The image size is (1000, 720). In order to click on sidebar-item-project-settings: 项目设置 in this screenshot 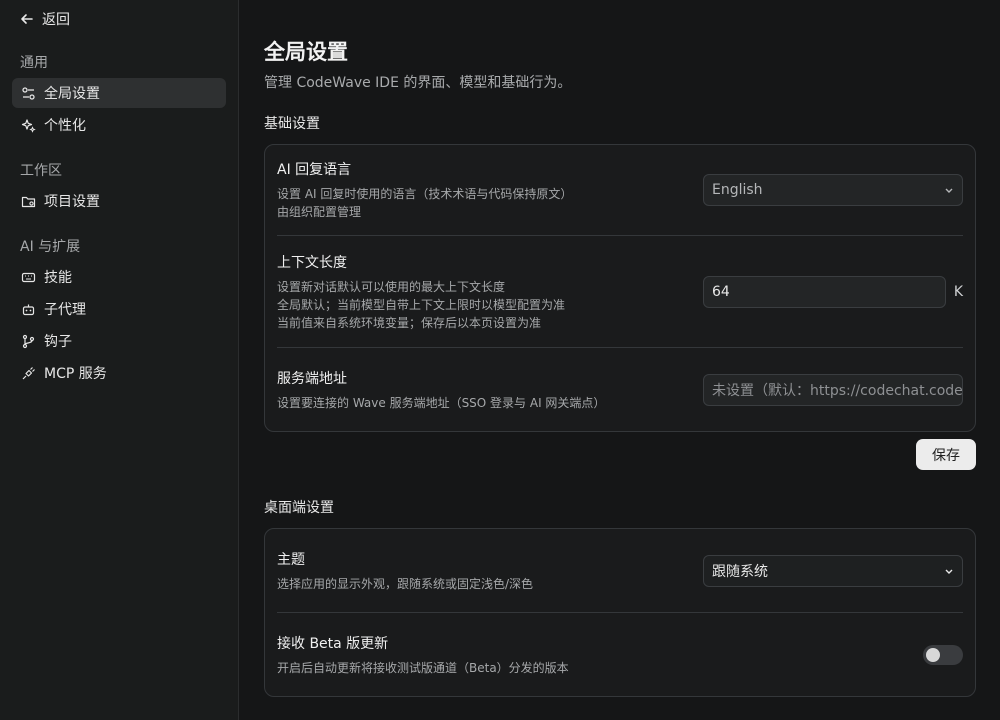, I will do `click(119, 201)`.